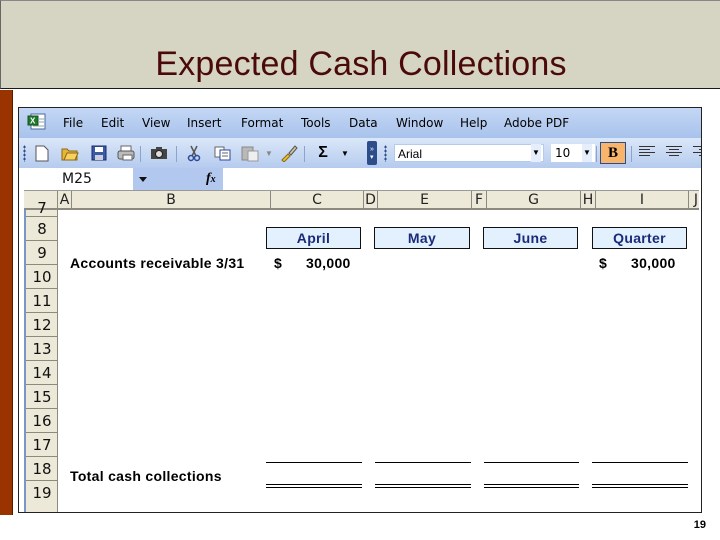 This screenshot has height=540, width=720. I want to click on row-headers: 7 8 9 10 11 12 13 14 15 16 17 18 19, so click(41, 356).